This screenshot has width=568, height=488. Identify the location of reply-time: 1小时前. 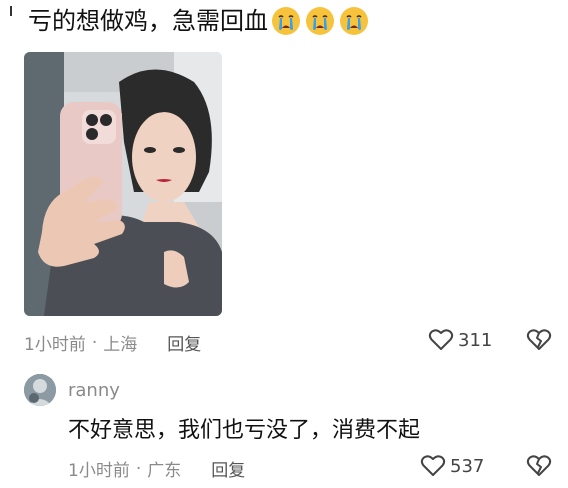
(99, 471).